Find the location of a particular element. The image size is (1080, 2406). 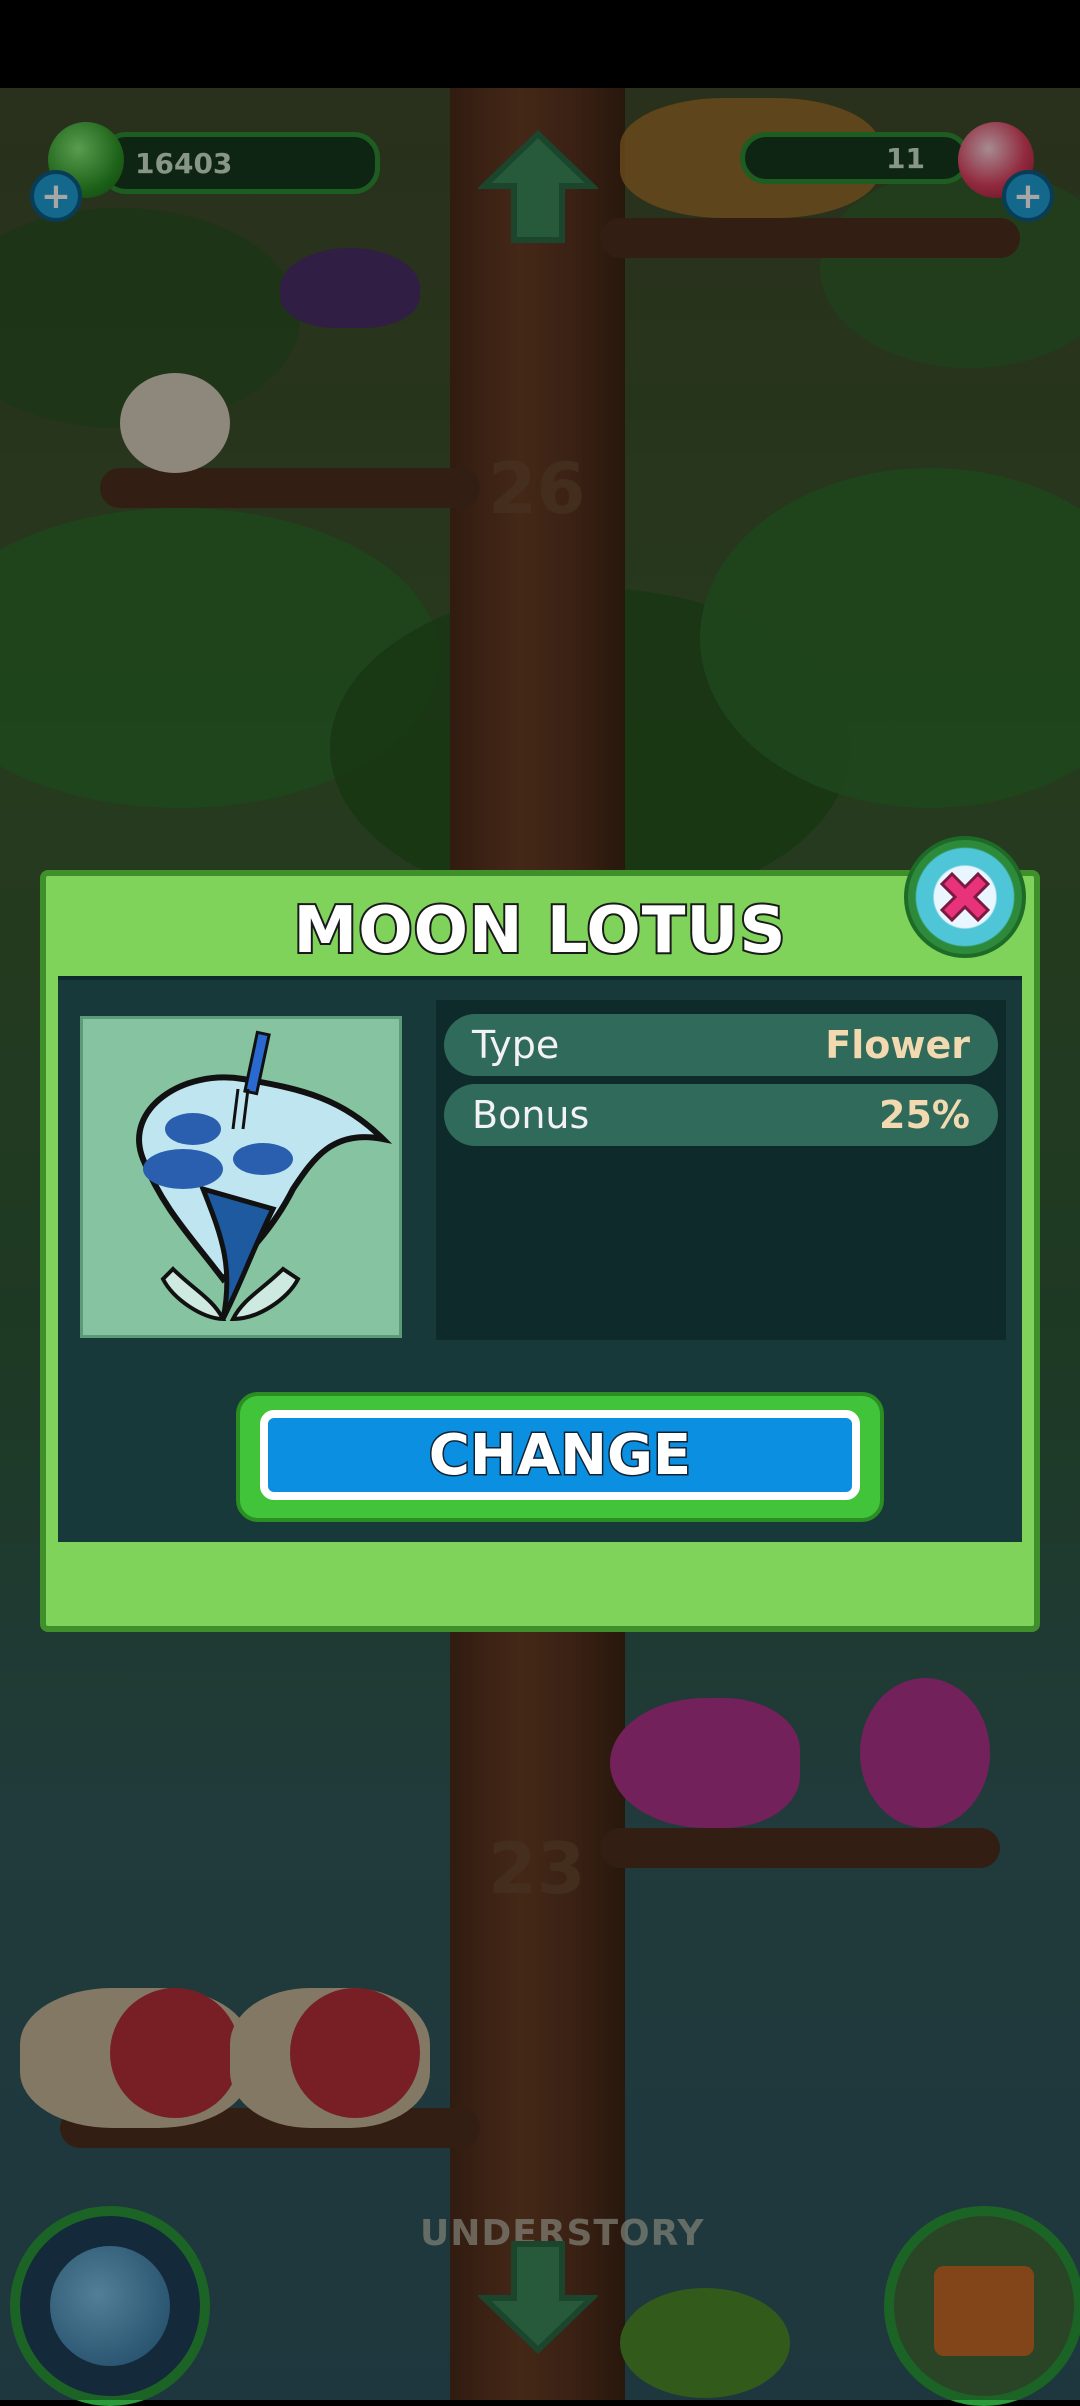

stat-value: Flower is located at coordinates (897, 1045).